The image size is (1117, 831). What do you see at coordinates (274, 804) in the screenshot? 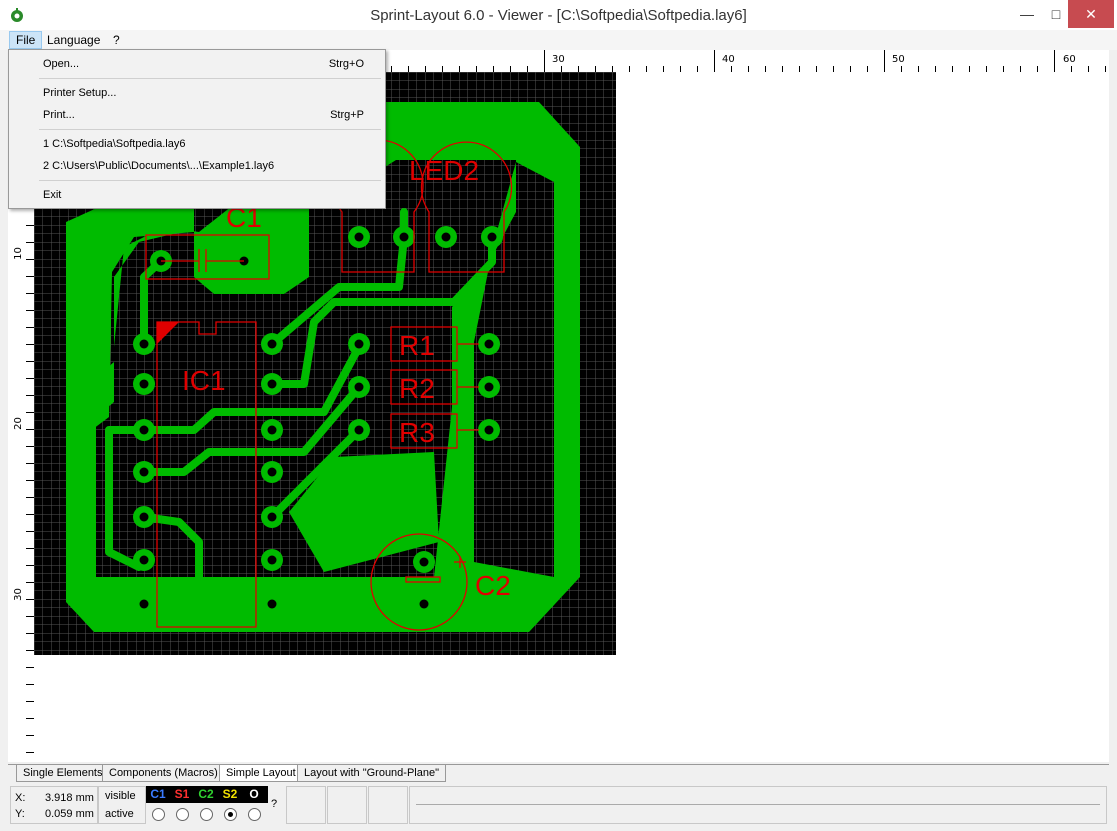
I see `layer-help-button: ?` at bounding box center [274, 804].